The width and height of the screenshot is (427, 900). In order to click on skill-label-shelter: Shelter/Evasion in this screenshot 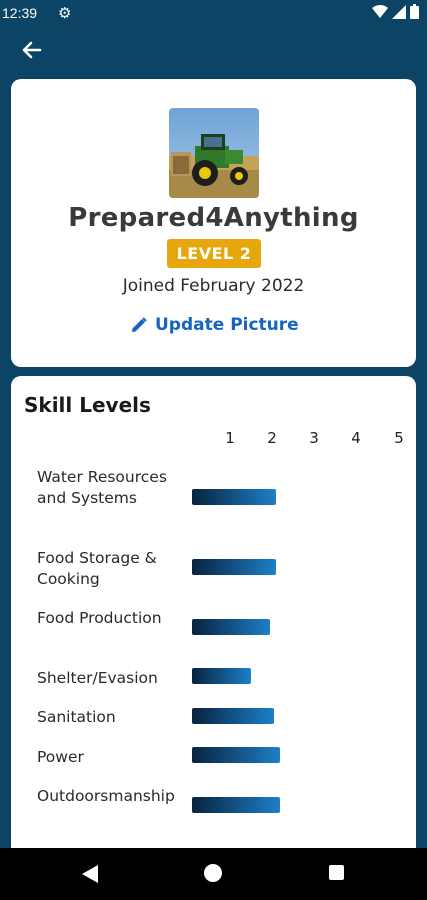, I will do `click(97, 678)`.